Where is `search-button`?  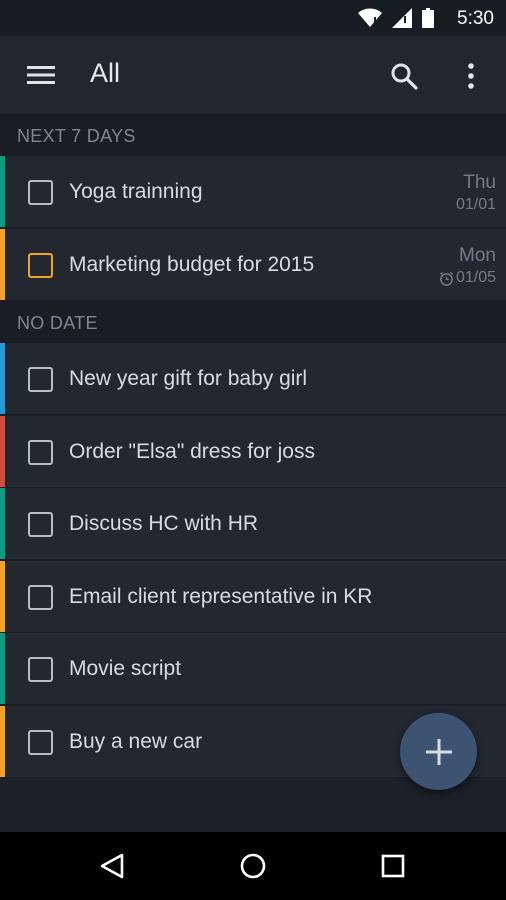 search-button is located at coordinates (404, 76).